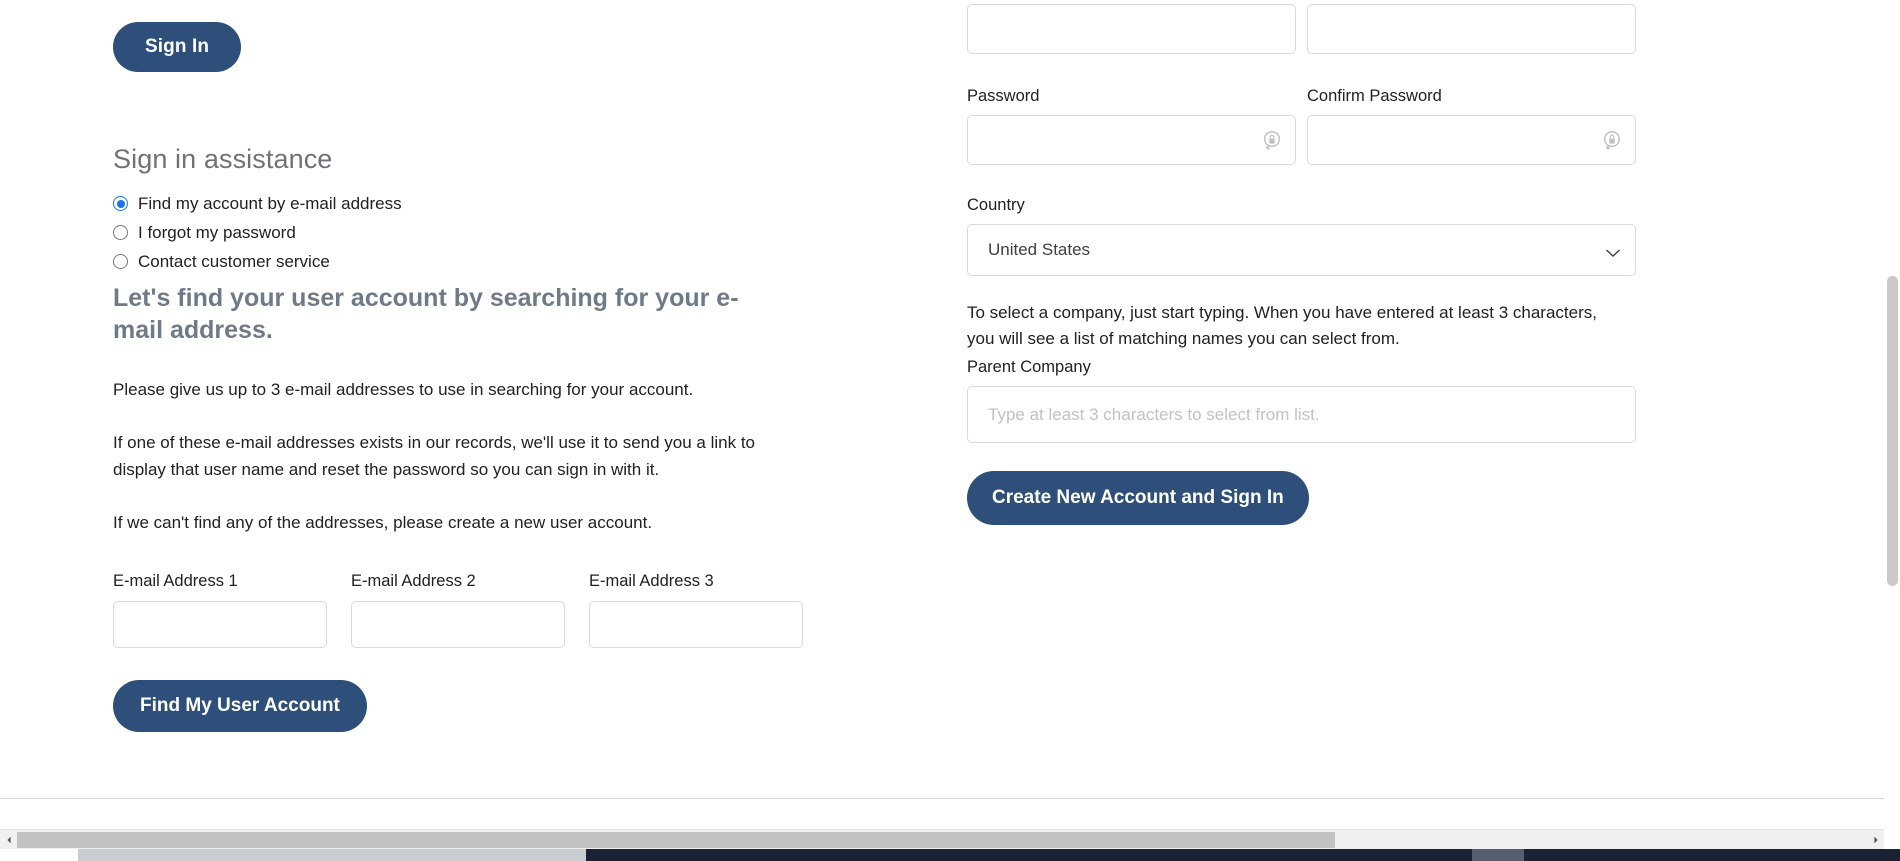 The image size is (1900, 861). I want to click on taskbar, so click(950, 855).